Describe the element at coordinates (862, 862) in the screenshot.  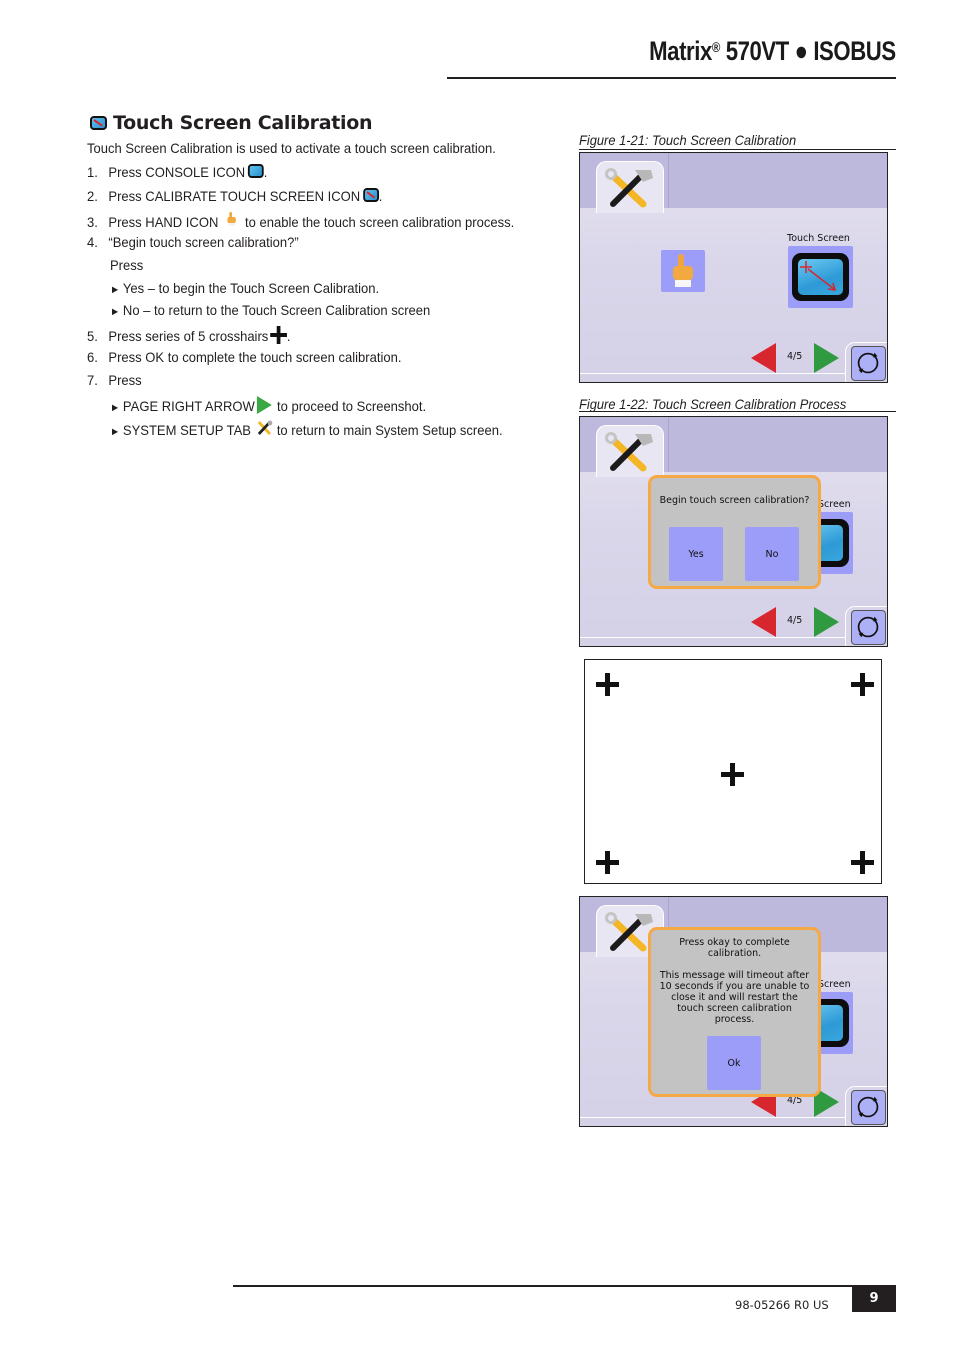
I see `crosshair-bottom-right` at that location.